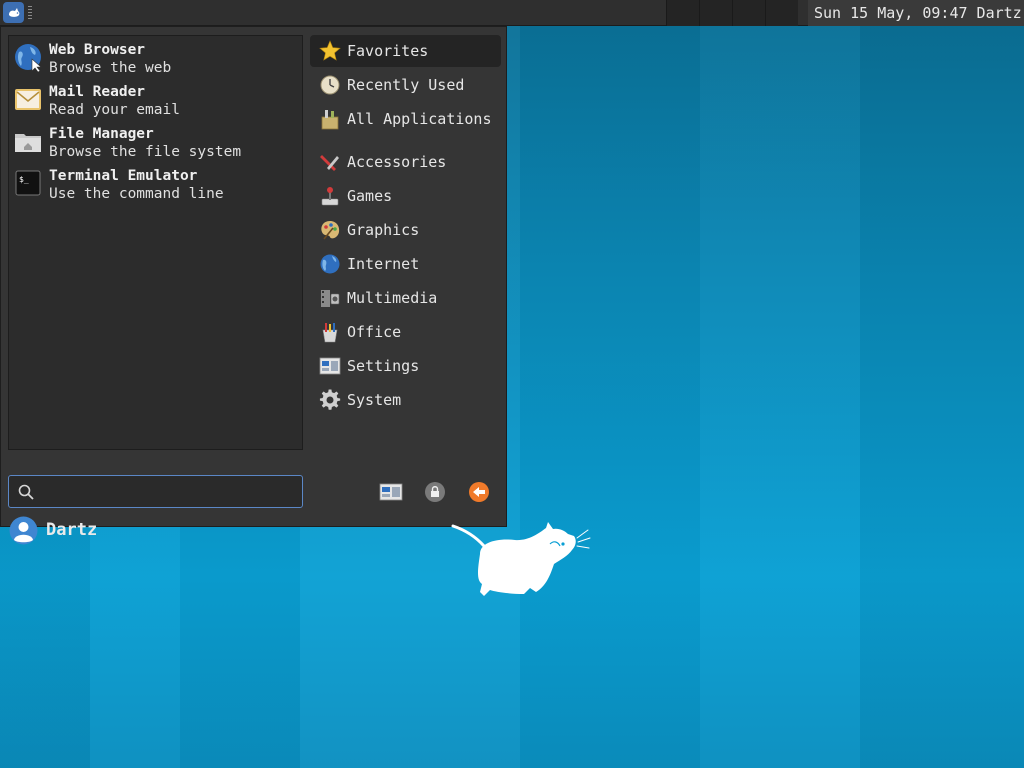 The width and height of the screenshot is (1024, 768). What do you see at coordinates (26, 492) in the screenshot?
I see `search-icon` at bounding box center [26, 492].